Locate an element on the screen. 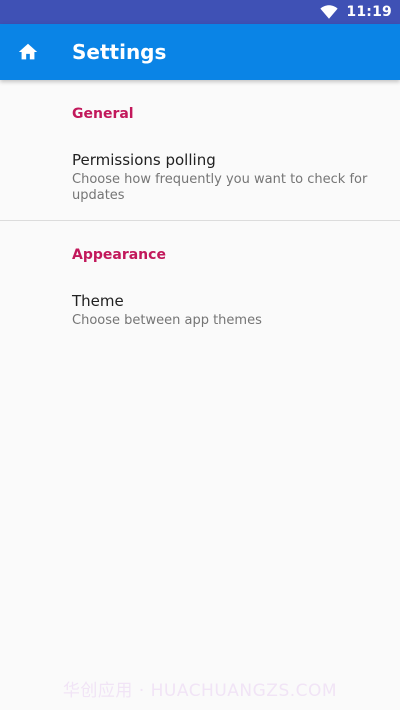 The height and width of the screenshot is (710, 400). home-button is located at coordinates (28, 52).